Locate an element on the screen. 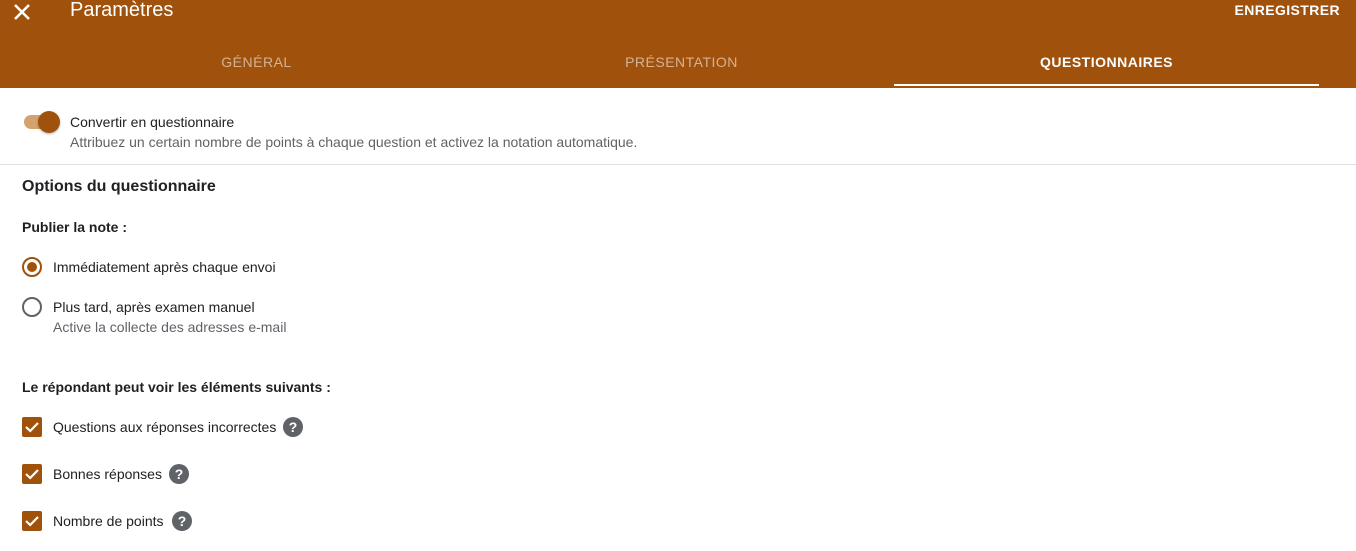 The width and height of the screenshot is (1356, 551). checkbox-point-values-label: Nombre de points is located at coordinates (108, 521).